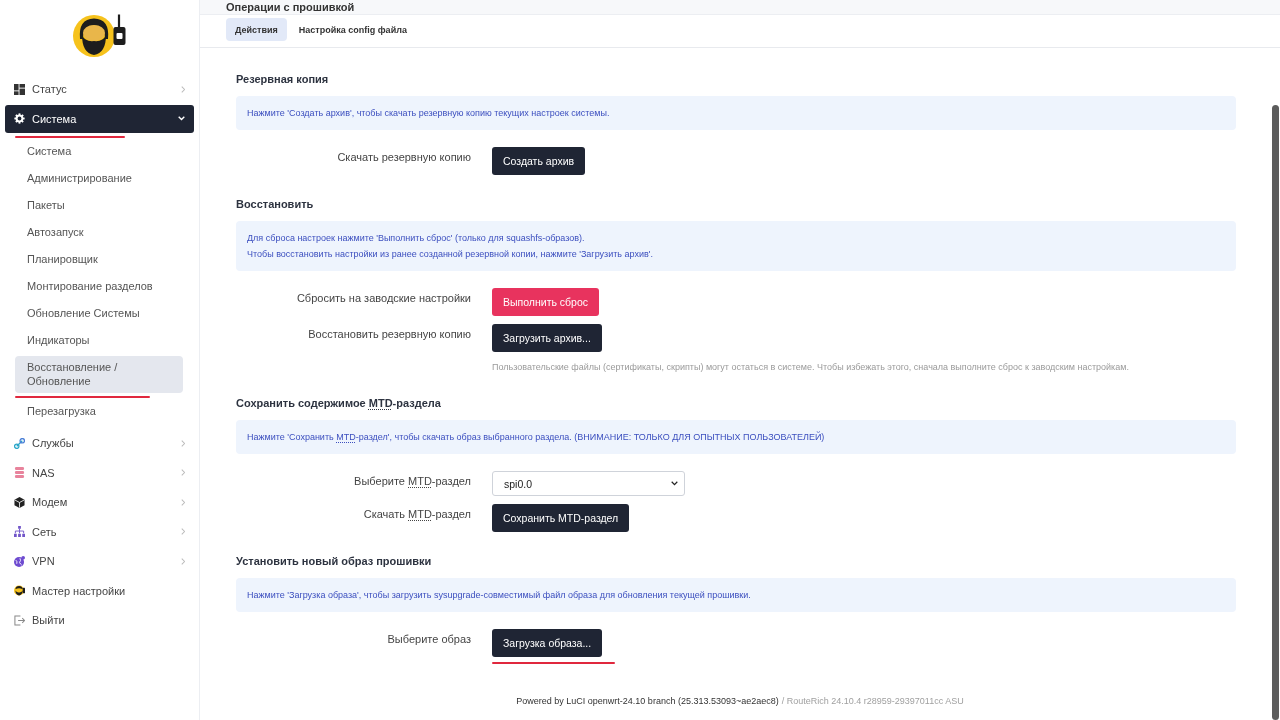  Describe the element at coordinates (99, 286) in the screenshot. I see `sidebar-subitem: Монтирование разделов` at that location.